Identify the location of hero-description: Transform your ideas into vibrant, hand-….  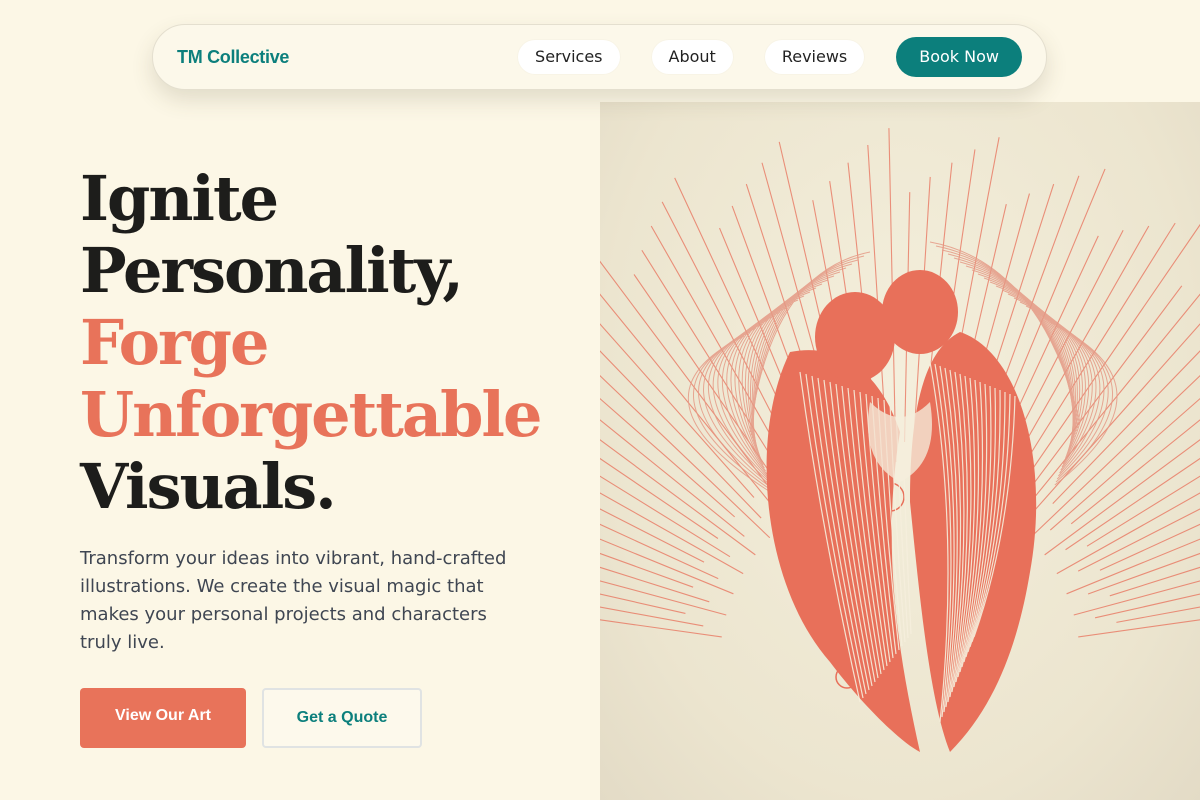
(293, 600).